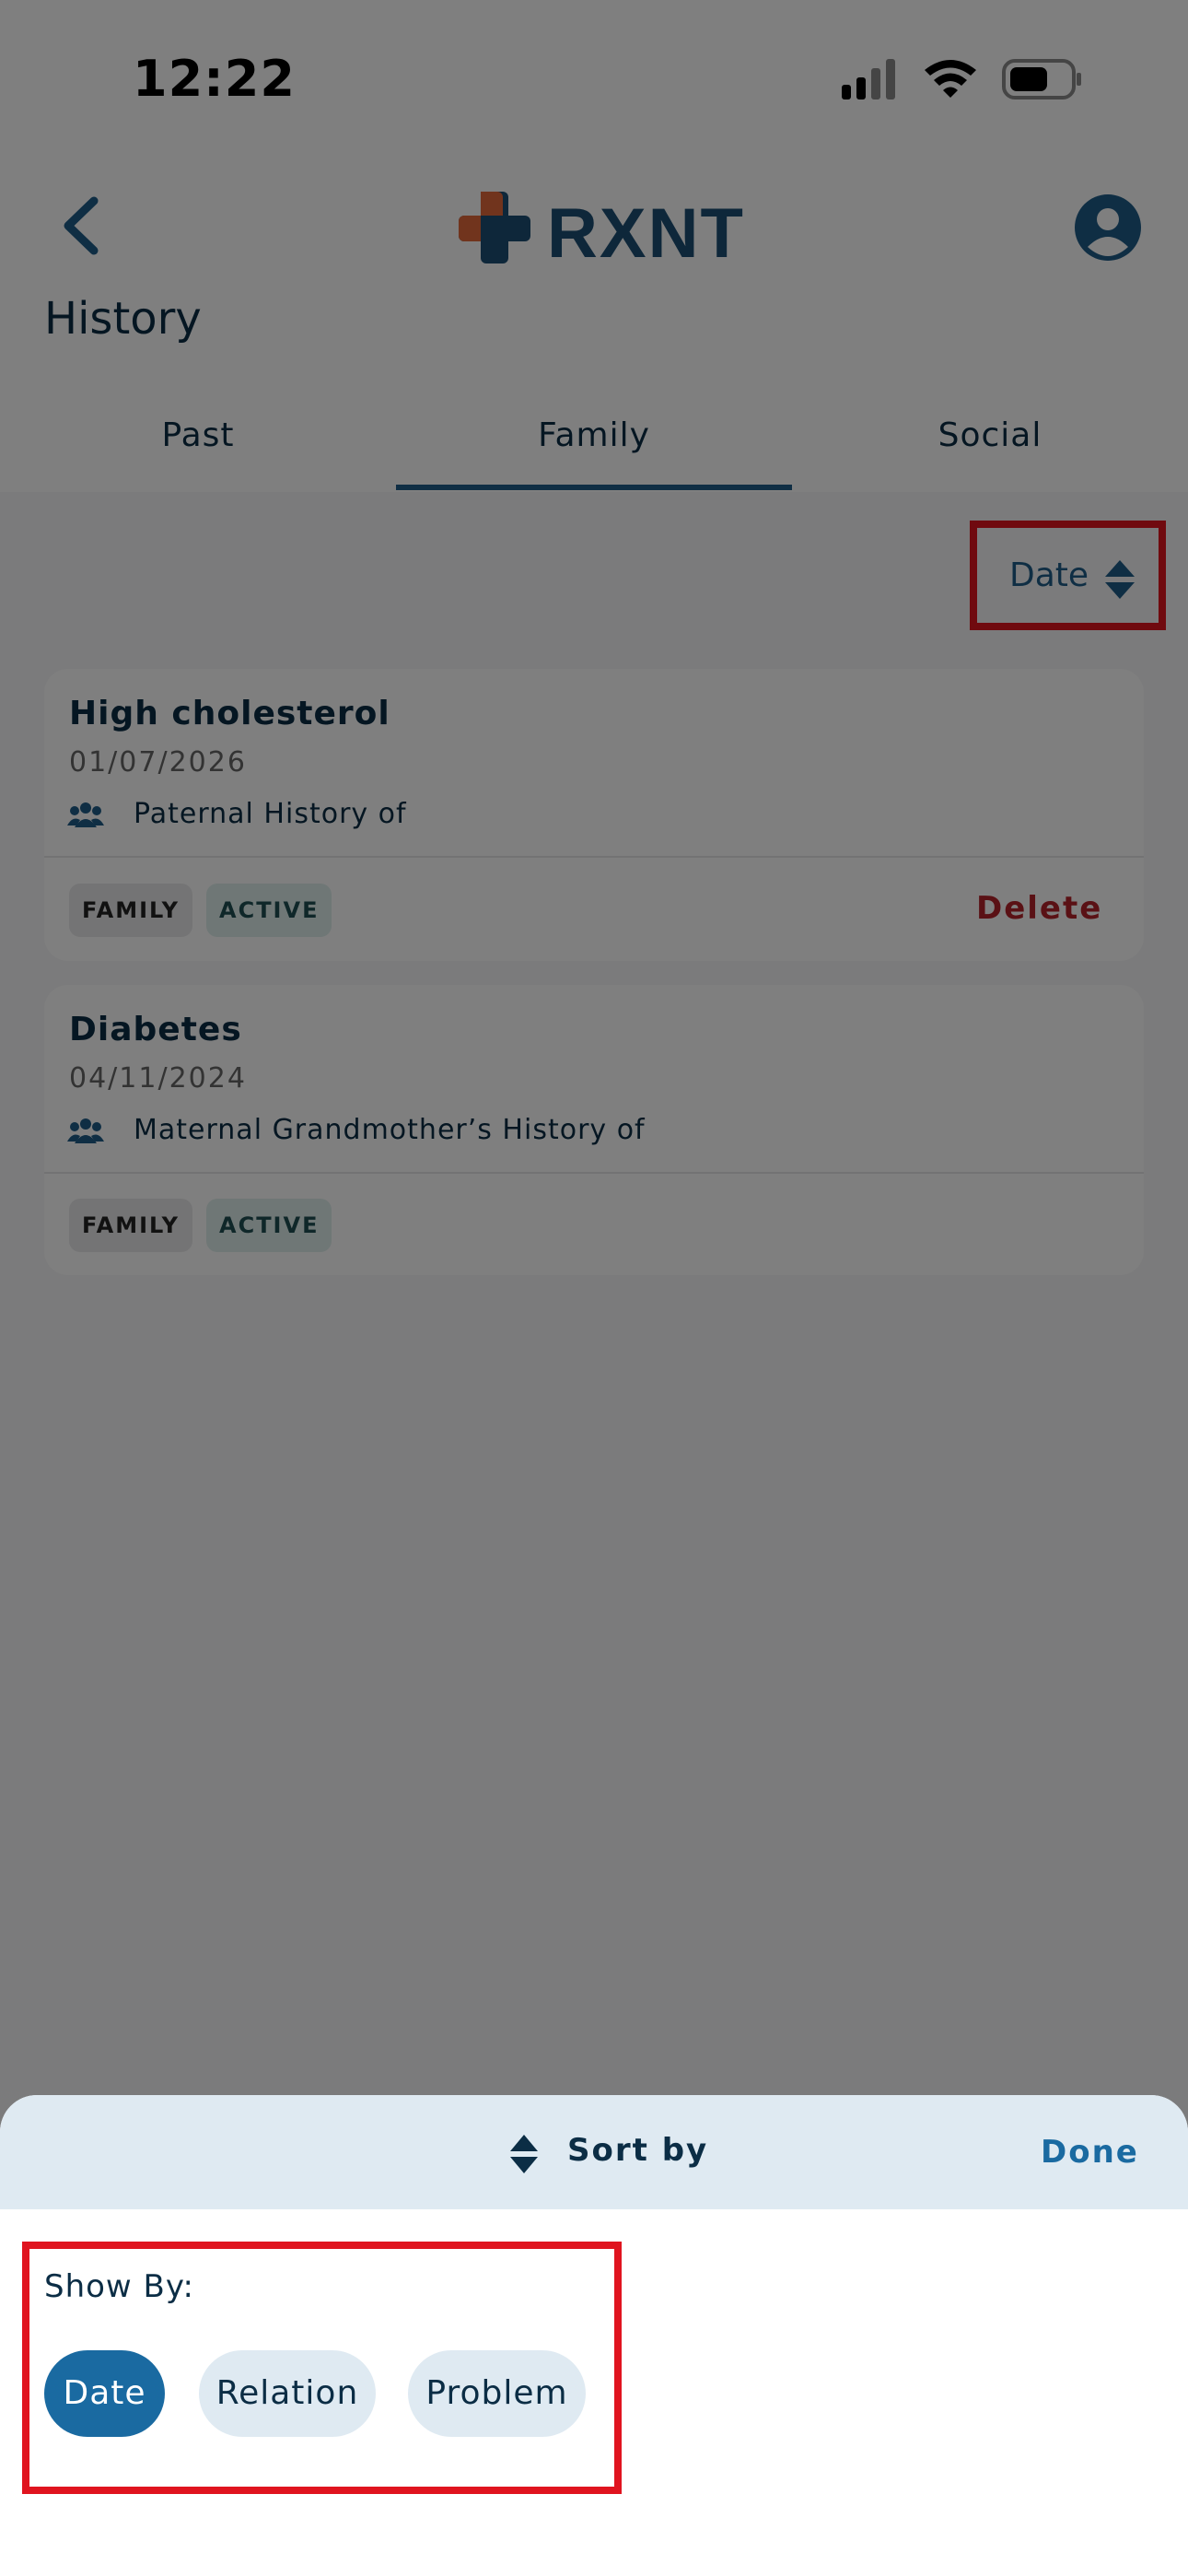 The height and width of the screenshot is (2576, 1188). I want to click on sort-arrows-icon, so click(524, 2154).